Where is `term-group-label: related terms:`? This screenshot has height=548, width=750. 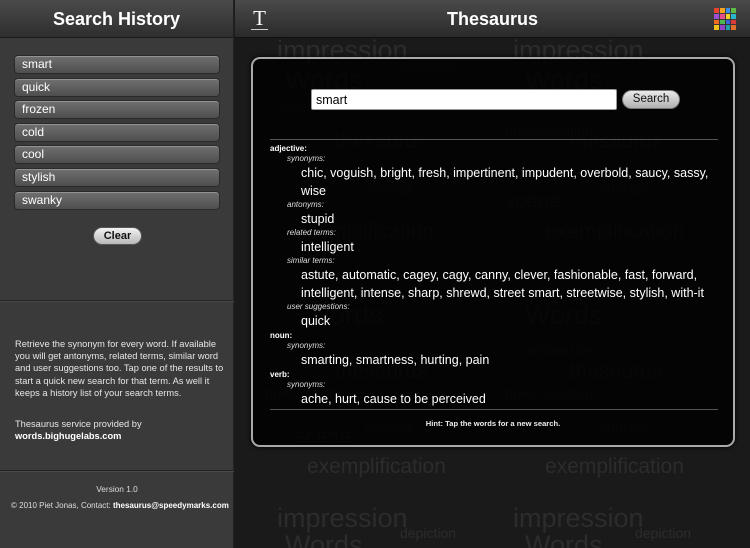
term-group-label: related terms: is located at coordinates (311, 232).